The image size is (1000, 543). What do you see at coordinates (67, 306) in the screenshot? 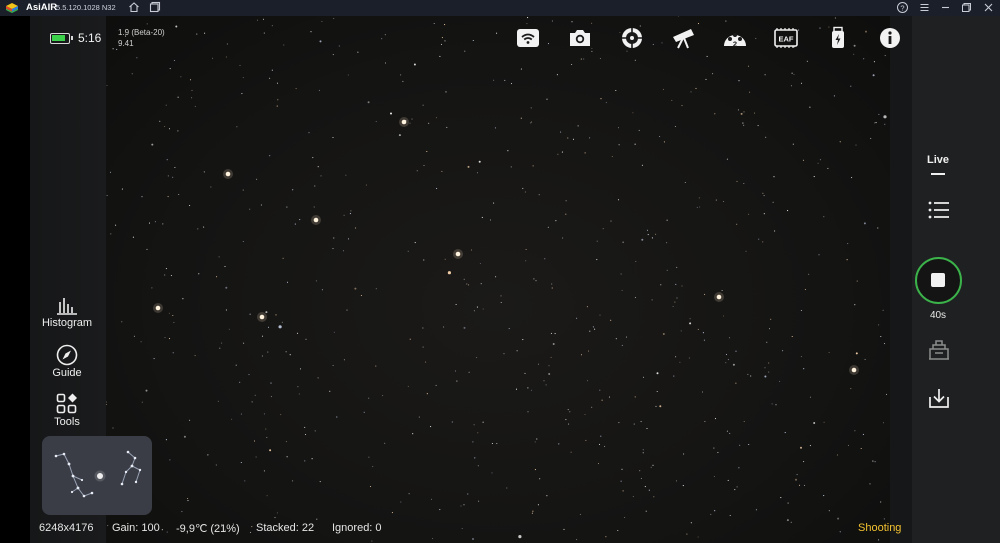
I see `histogram-icon` at bounding box center [67, 306].